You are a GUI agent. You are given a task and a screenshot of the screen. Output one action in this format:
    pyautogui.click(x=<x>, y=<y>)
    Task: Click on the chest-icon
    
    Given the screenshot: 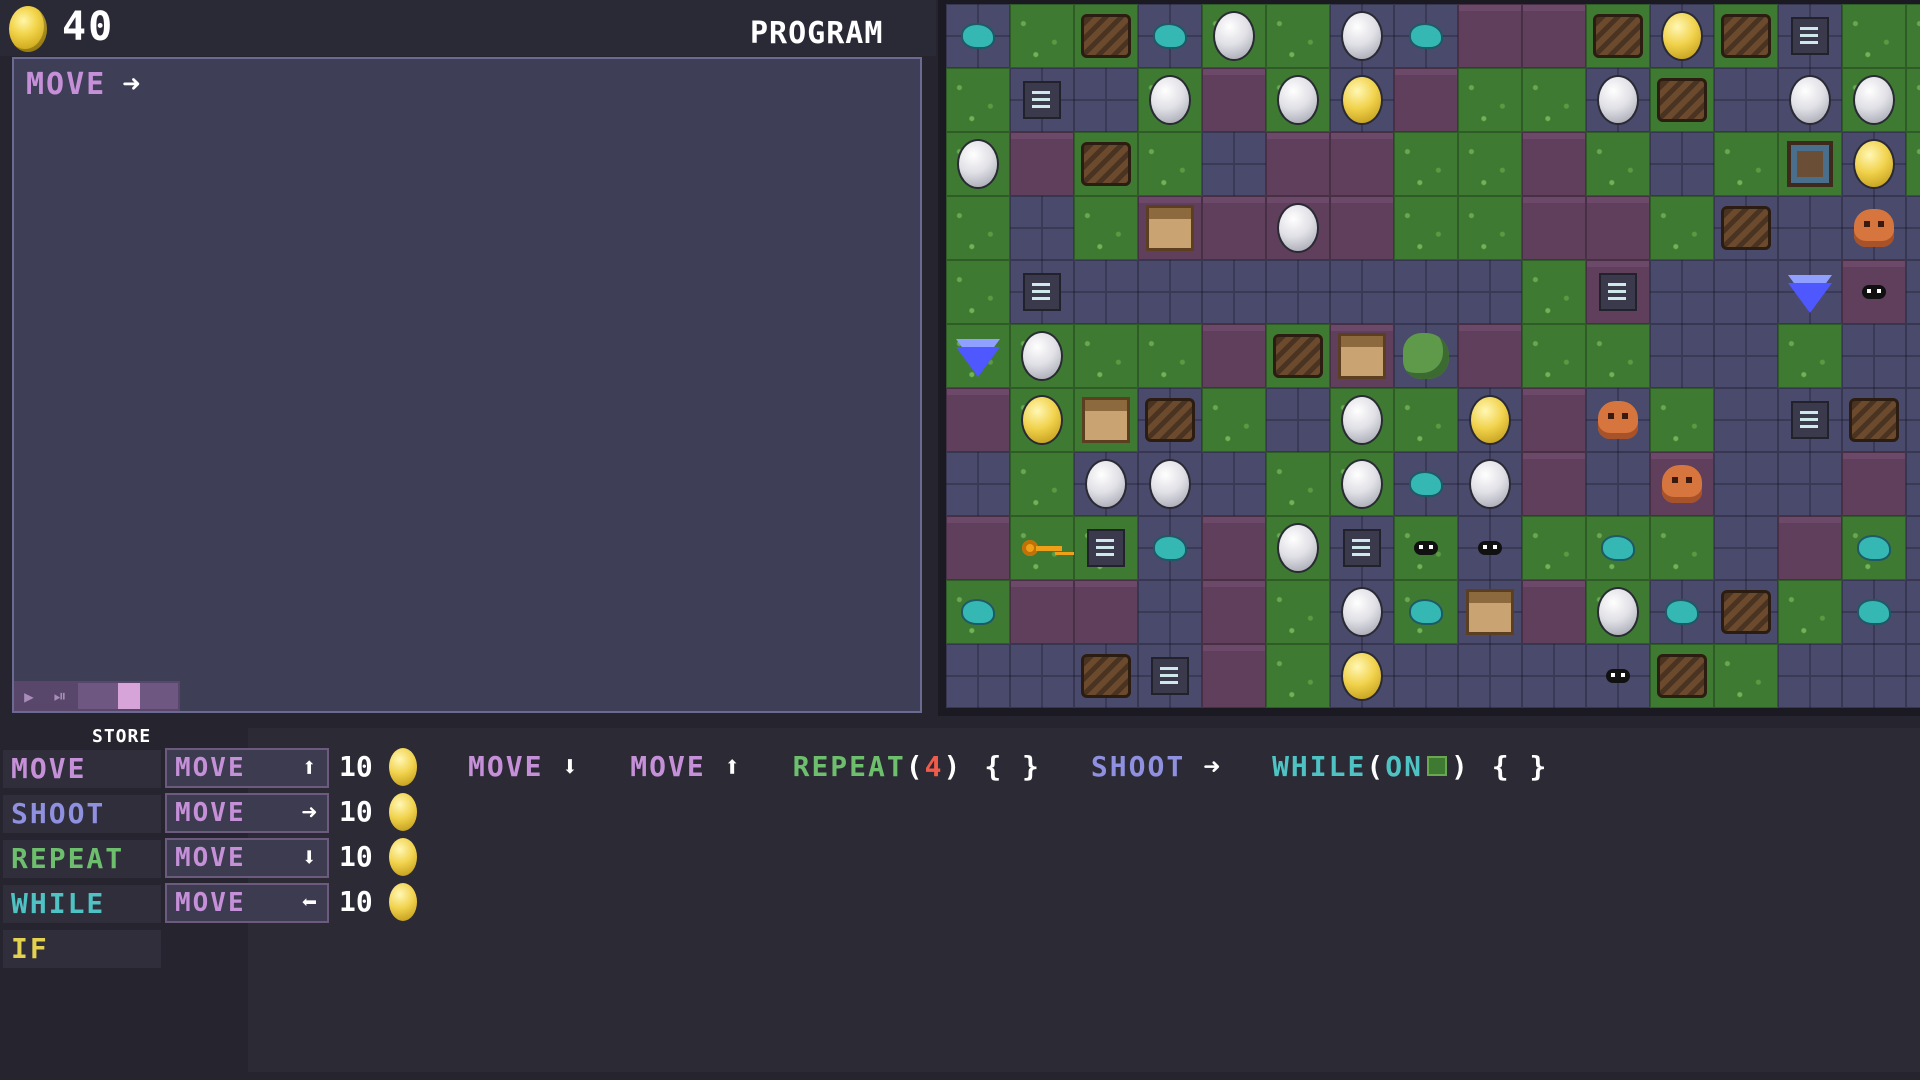 What is the action you would take?
    pyautogui.click(x=1810, y=164)
    